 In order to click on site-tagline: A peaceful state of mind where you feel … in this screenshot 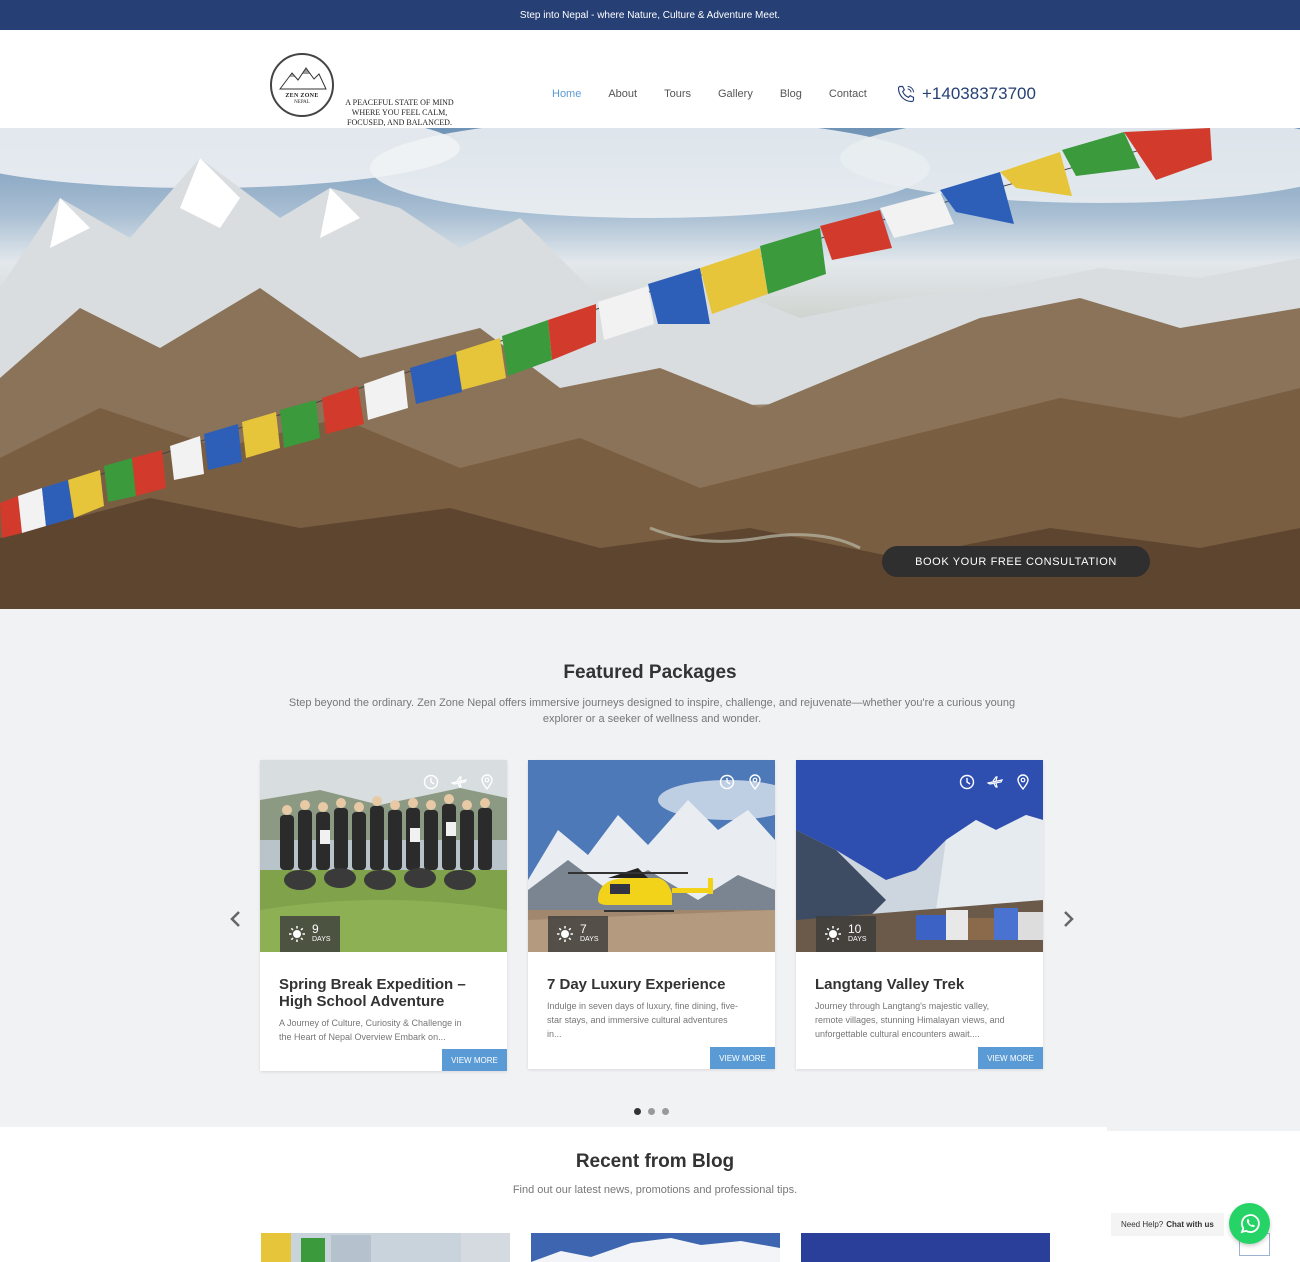, I will do `click(399, 112)`.